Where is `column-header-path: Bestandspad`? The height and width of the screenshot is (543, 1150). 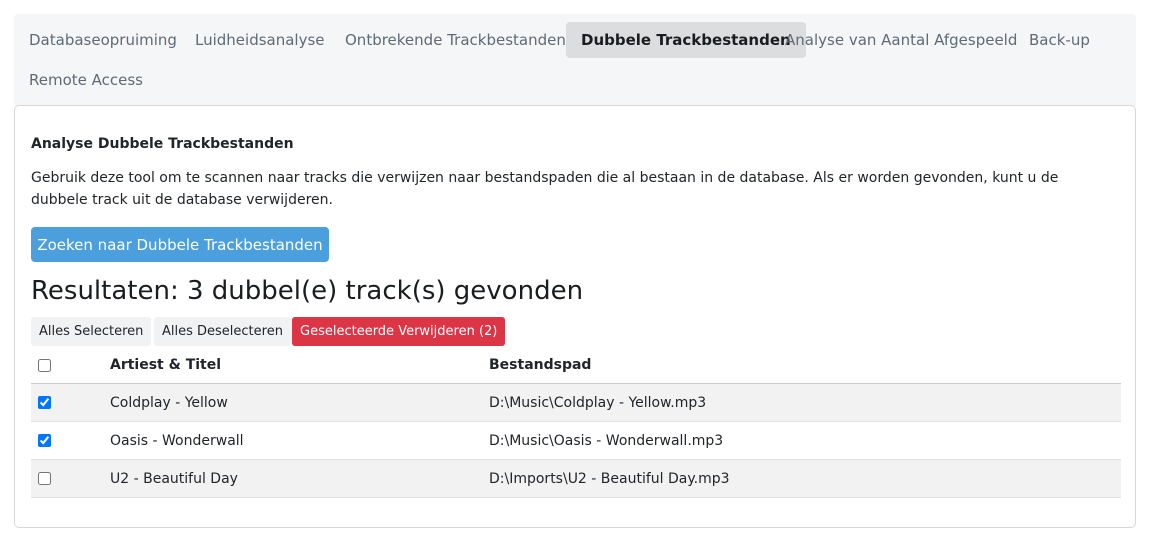 column-header-path: Bestandspad is located at coordinates (540, 365).